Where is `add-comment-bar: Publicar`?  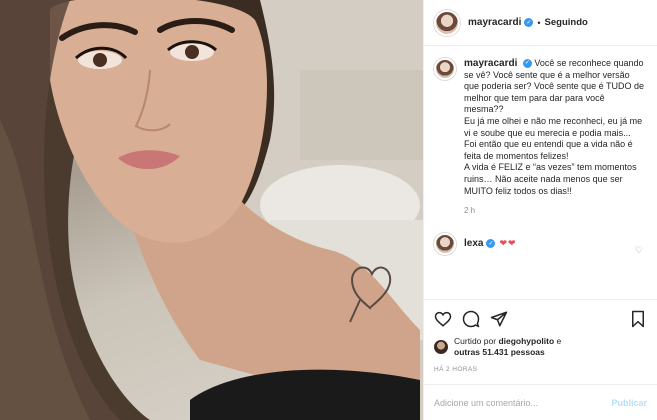
add-comment-bar: Publicar is located at coordinates (540, 402).